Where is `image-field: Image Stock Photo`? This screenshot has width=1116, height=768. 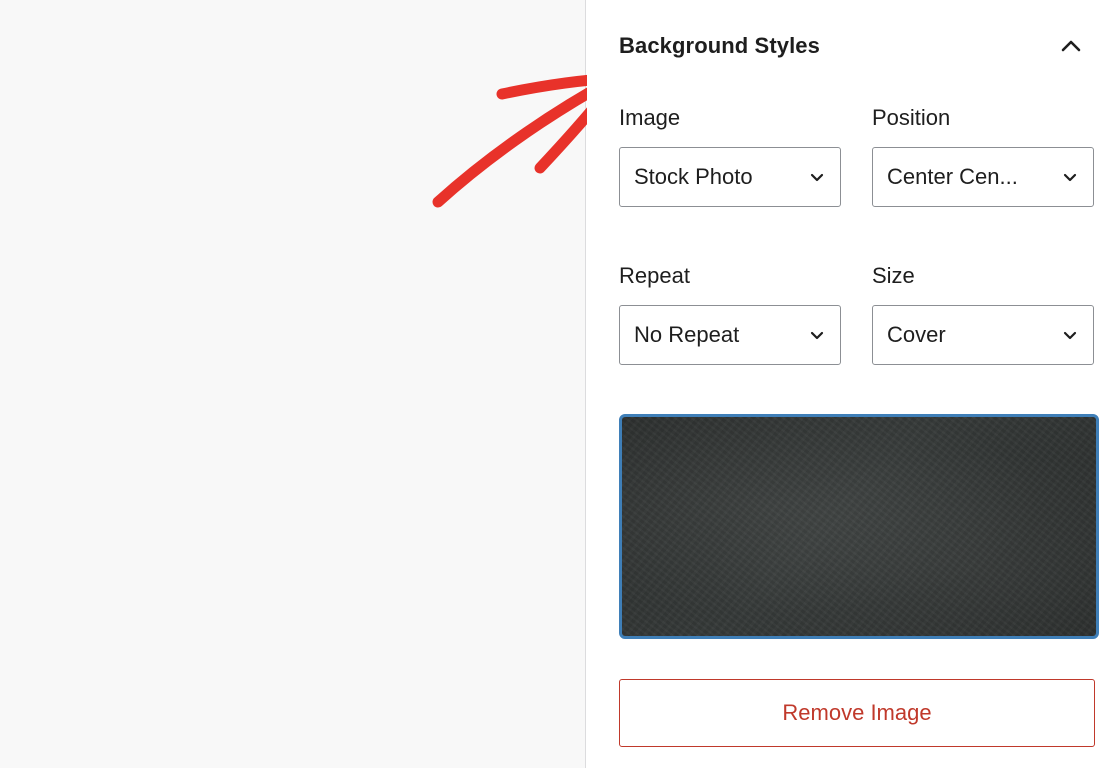
image-field: Image Stock Photo is located at coordinates (730, 155).